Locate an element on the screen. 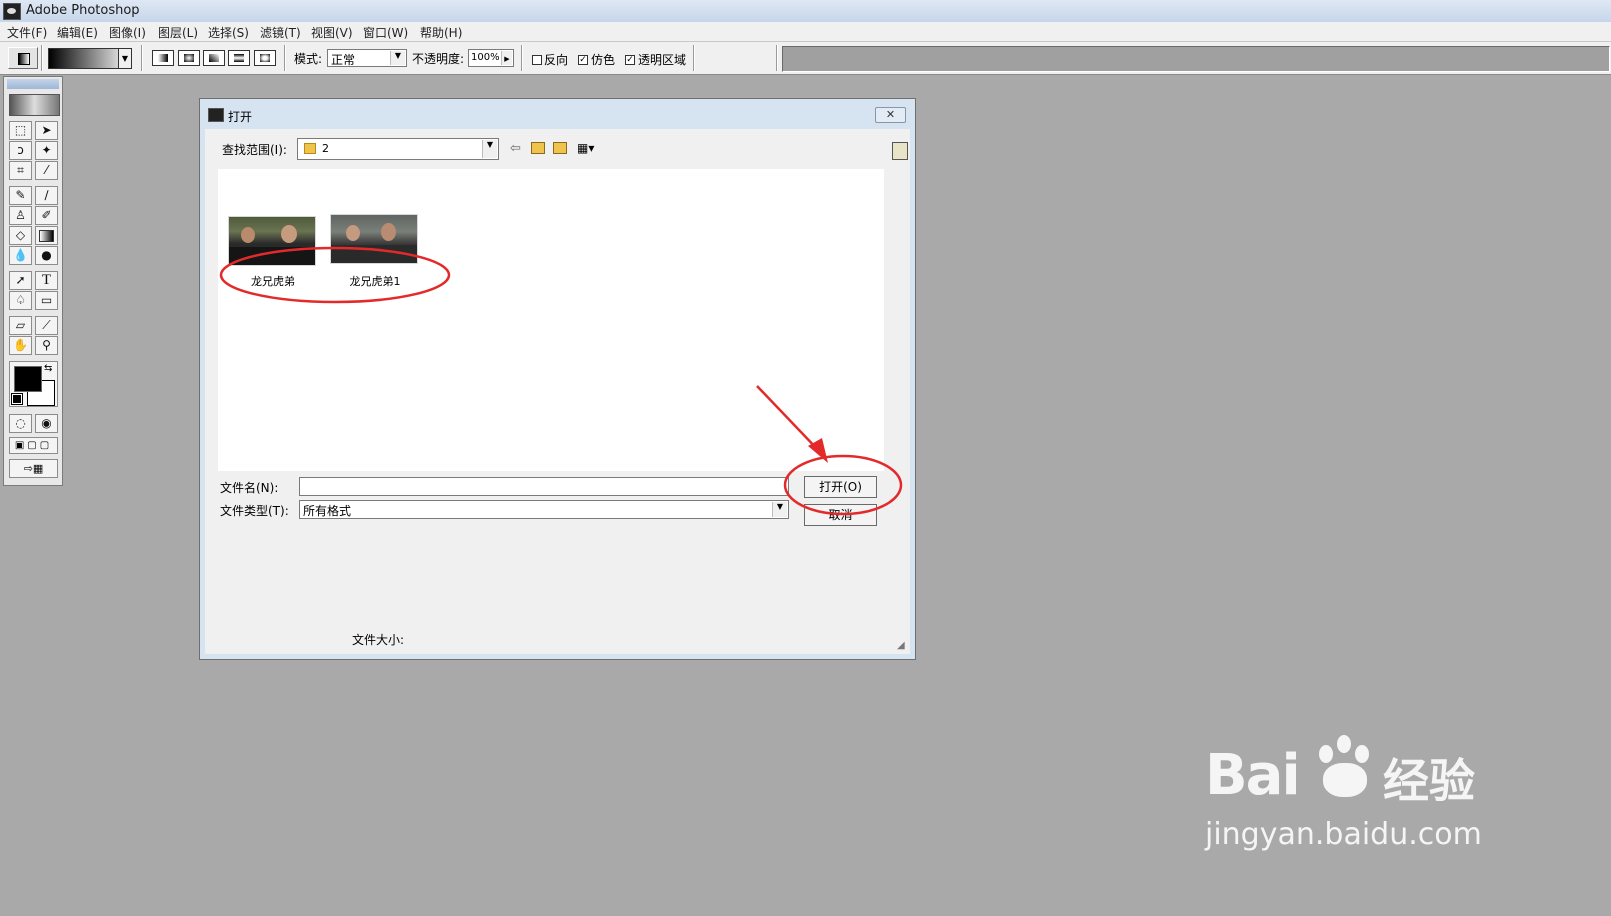  gradient-picker: ▼ is located at coordinates (90, 58).